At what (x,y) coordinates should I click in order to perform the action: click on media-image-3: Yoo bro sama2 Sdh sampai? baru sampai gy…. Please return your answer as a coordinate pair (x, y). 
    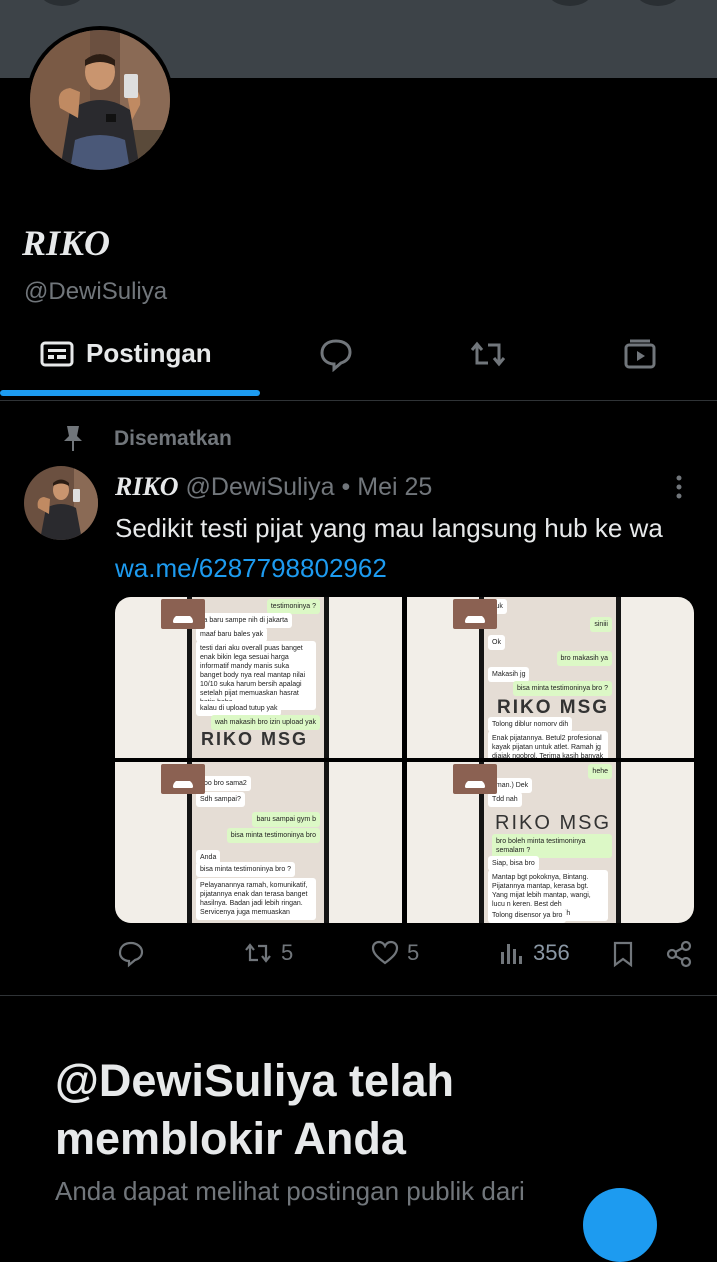
    Looking at the image, I should click on (258, 842).